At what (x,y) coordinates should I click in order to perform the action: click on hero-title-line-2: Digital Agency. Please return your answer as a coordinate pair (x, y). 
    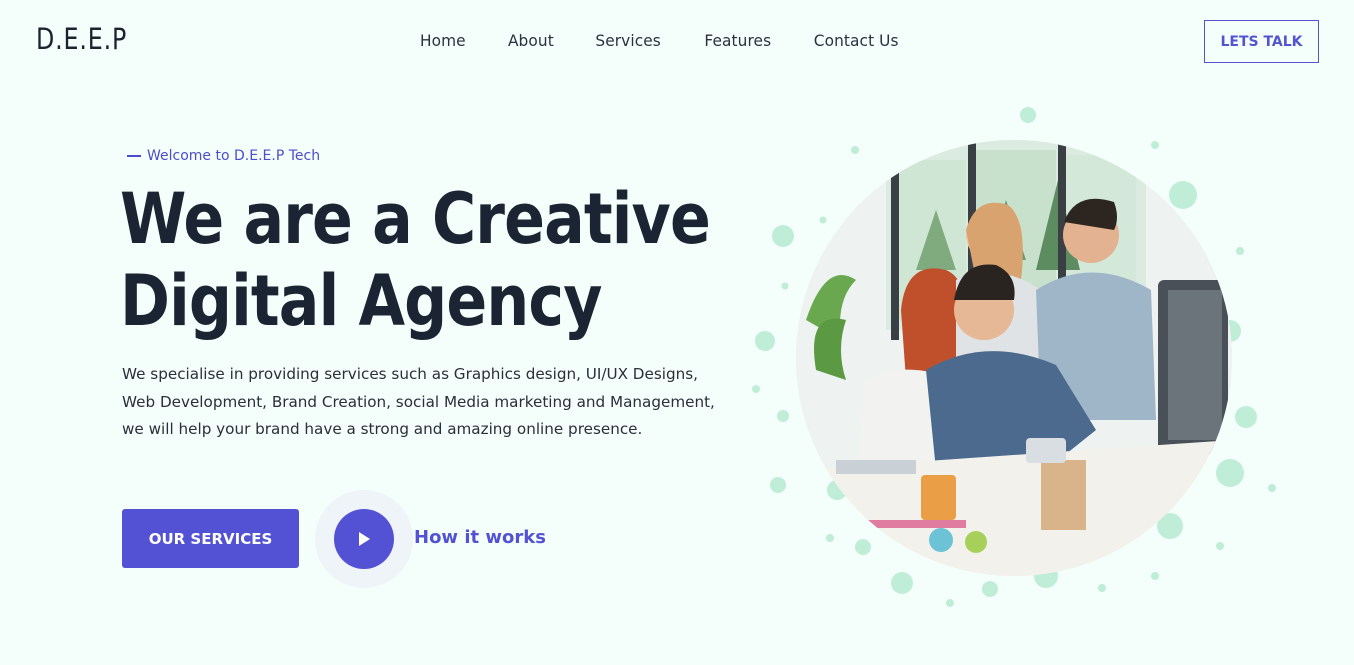
    Looking at the image, I should click on (361, 301).